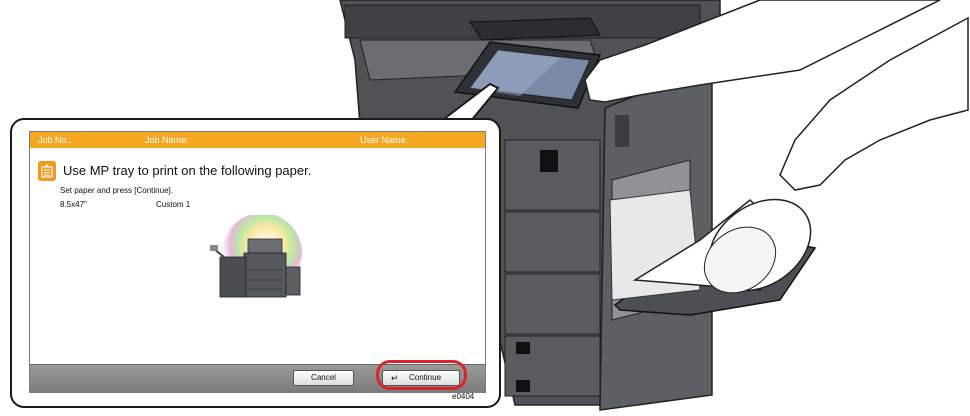 This screenshot has height=416, width=970. I want to click on continue-button: ↵ Continue, so click(421, 378).